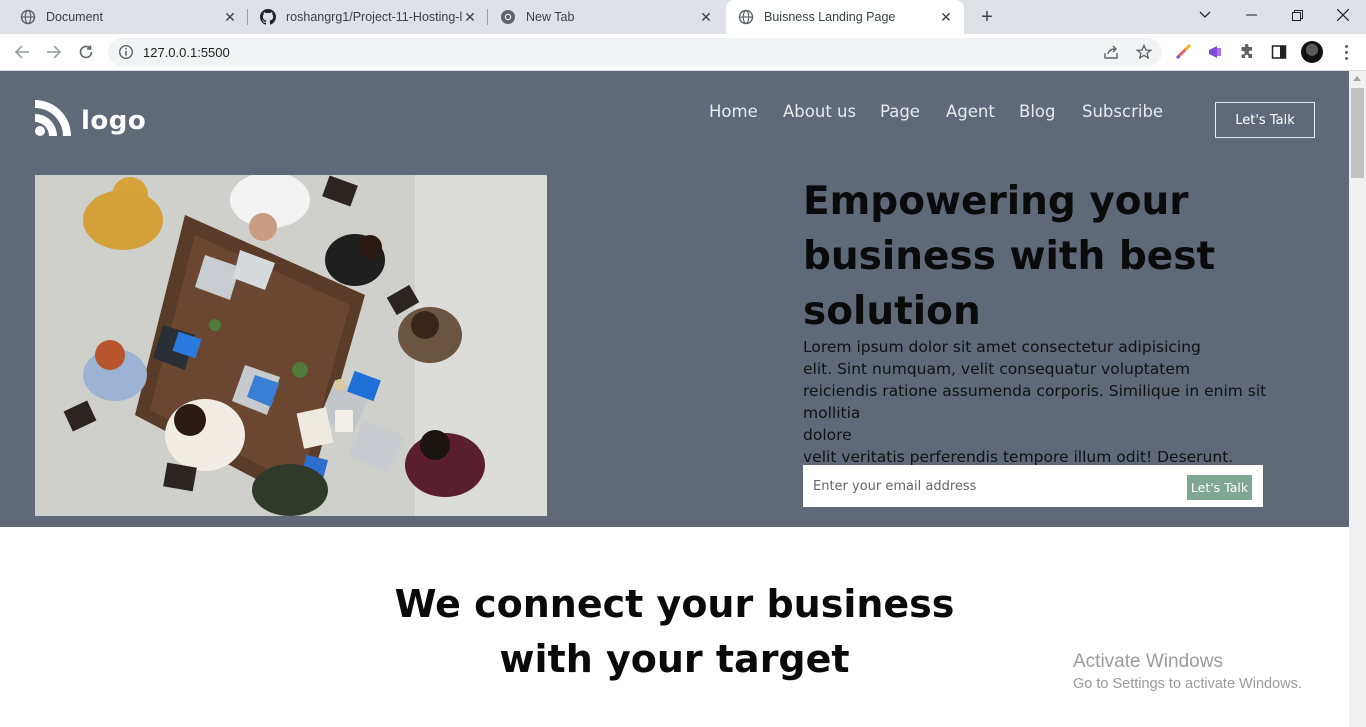 This screenshot has height=727, width=1366. What do you see at coordinates (830, 17) in the screenshot?
I see `tab-title: Buisness Landing Page` at bounding box center [830, 17].